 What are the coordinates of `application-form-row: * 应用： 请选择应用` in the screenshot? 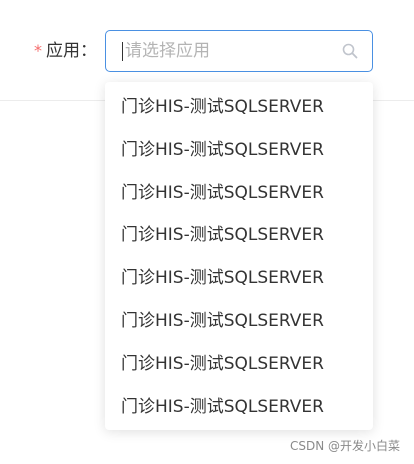 It's located at (207, 51).